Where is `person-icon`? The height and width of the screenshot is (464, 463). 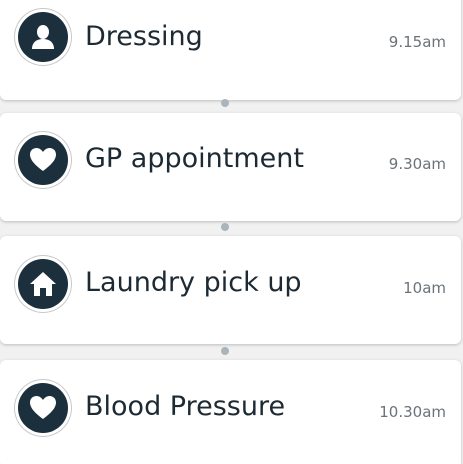 person-icon is located at coordinates (43, 37).